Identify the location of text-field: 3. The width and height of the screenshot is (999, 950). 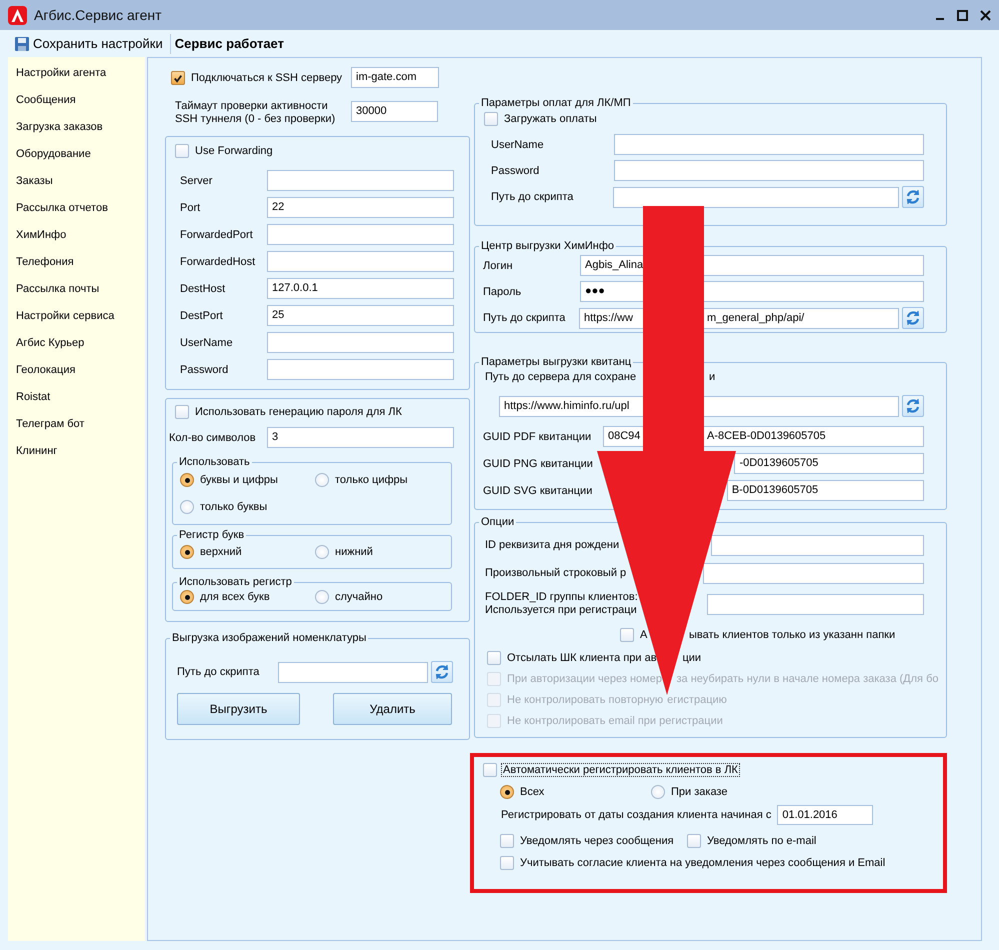
(360, 437).